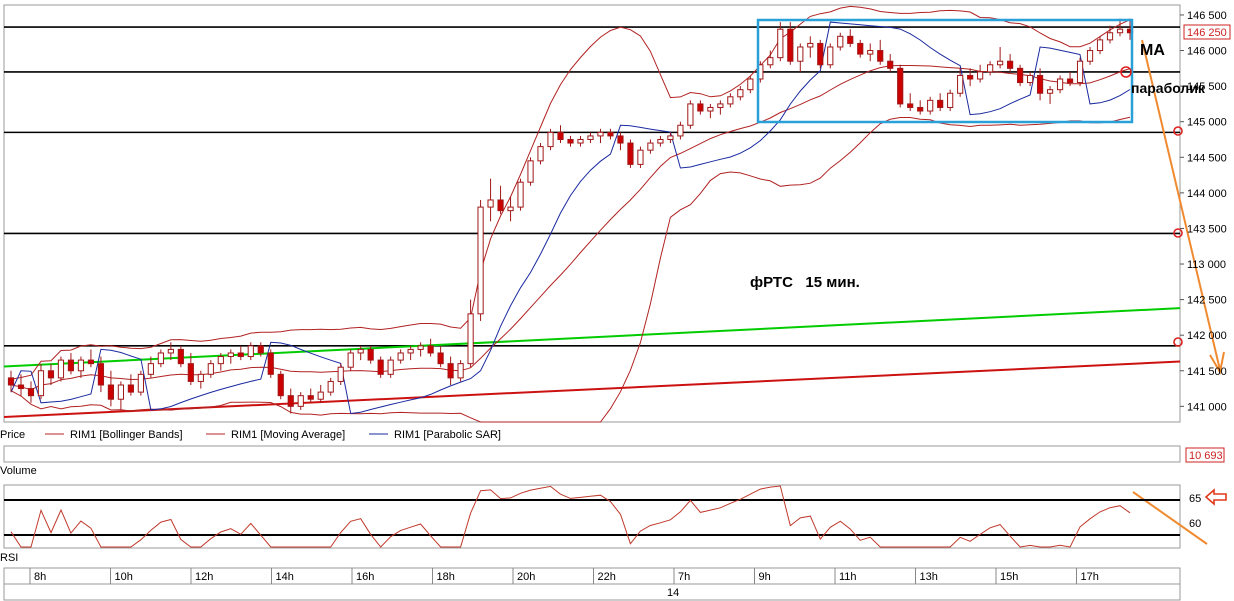  Describe the element at coordinates (848, 577) in the screenshot. I see `time-tick-label: 11h` at that location.